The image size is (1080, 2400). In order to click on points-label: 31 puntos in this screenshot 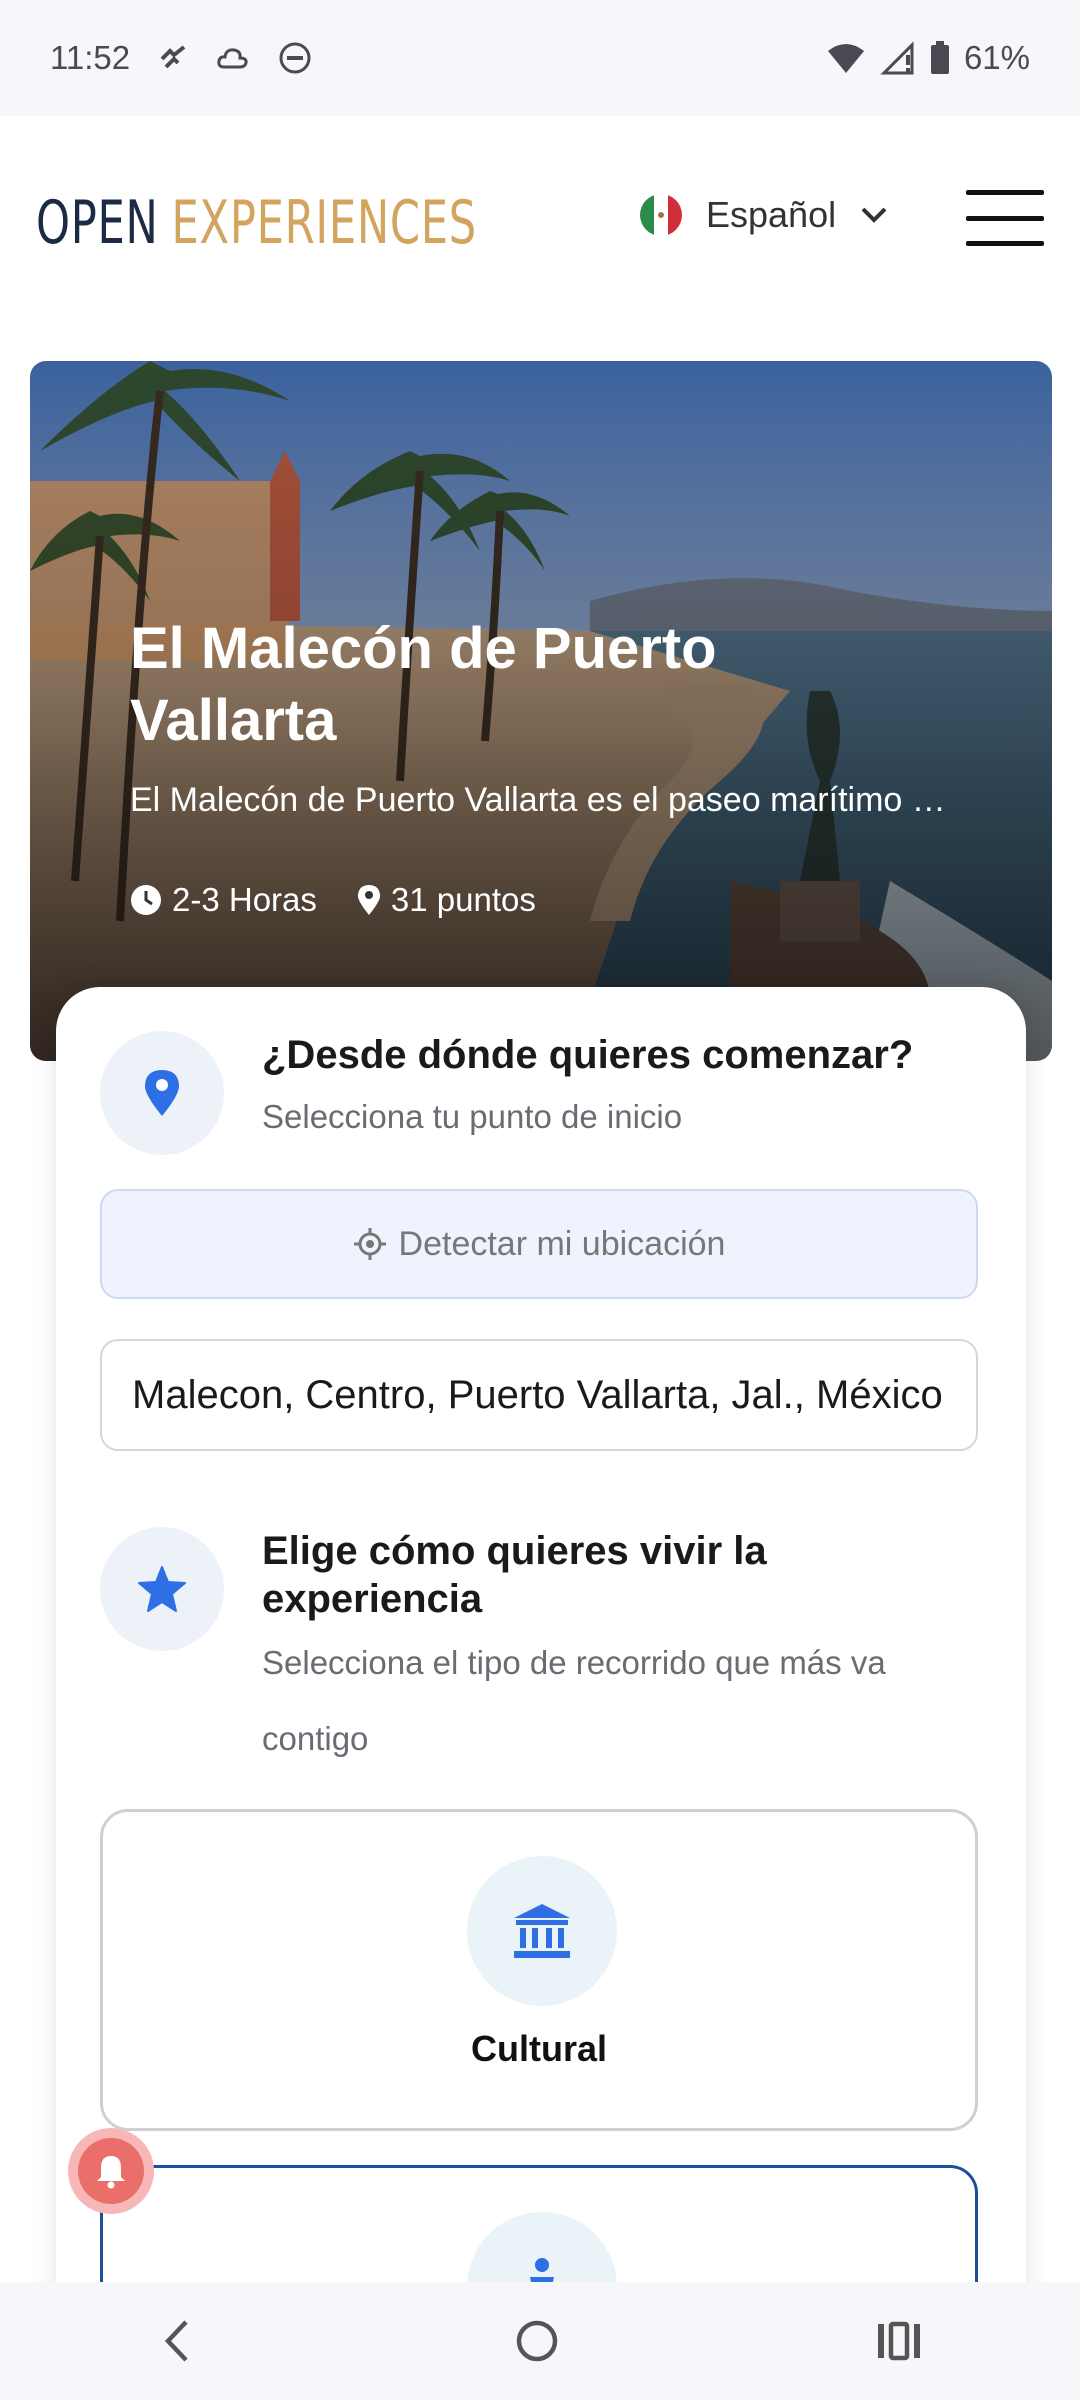, I will do `click(463, 899)`.